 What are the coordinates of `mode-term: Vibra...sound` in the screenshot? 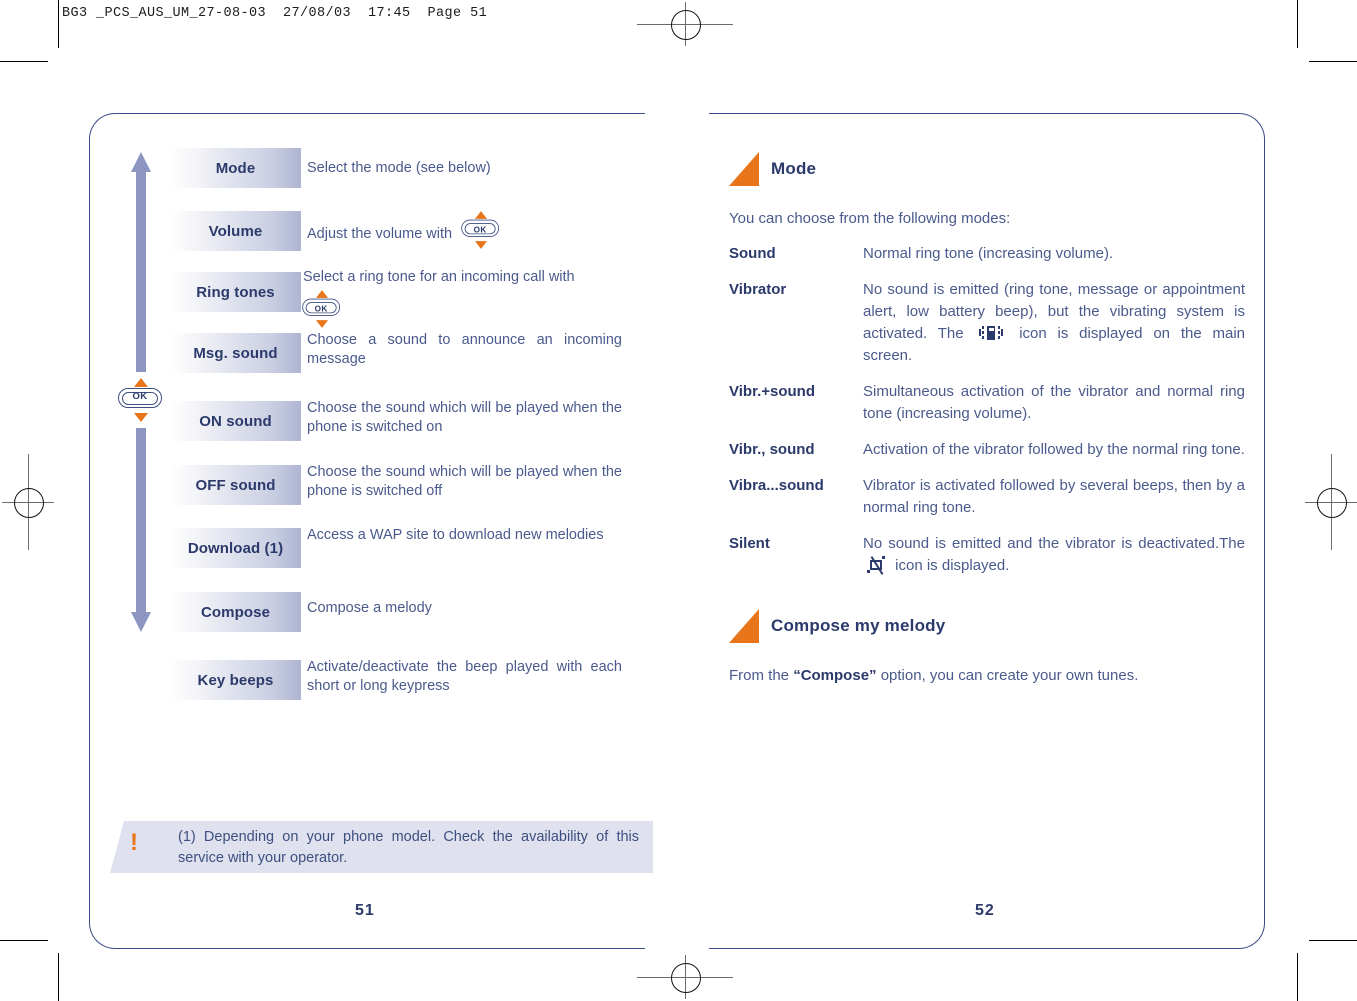 It's located at (776, 485).